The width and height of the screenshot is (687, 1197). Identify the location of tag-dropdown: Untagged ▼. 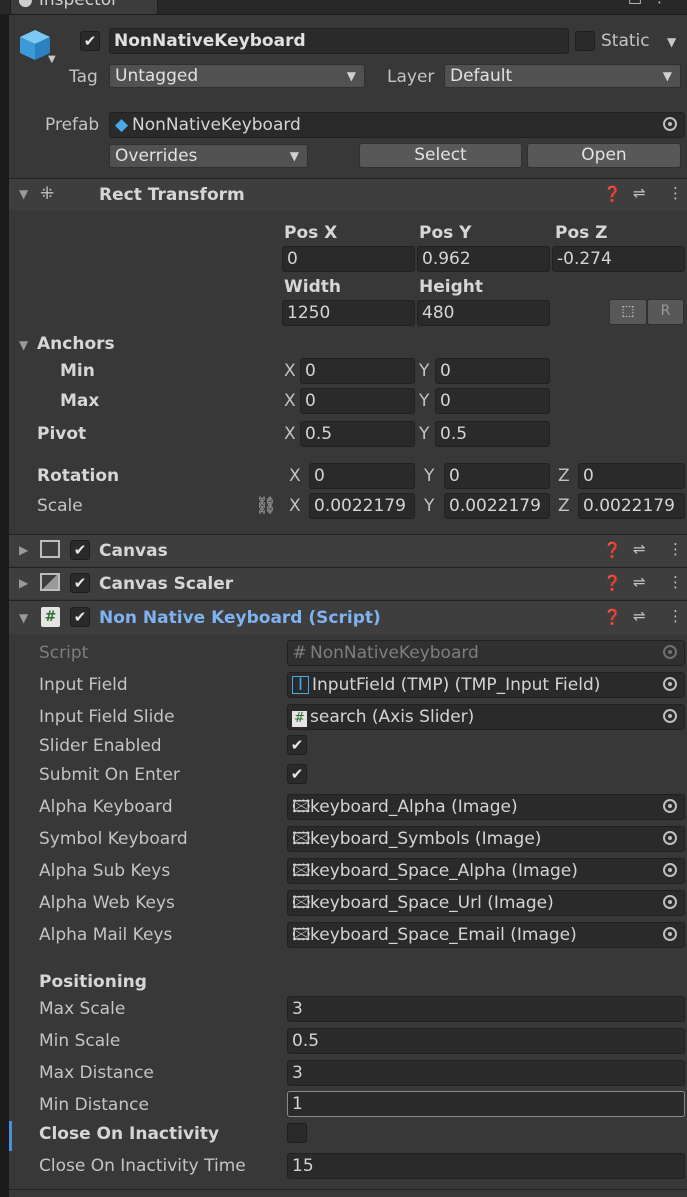
(237, 76).